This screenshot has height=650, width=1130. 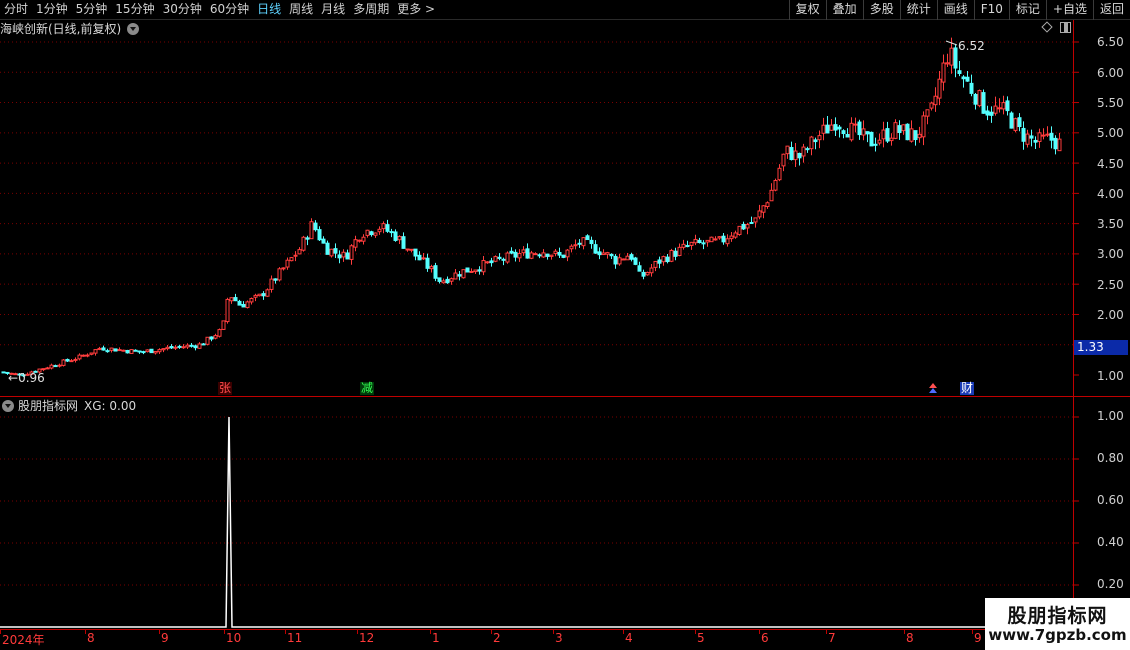 What do you see at coordinates (1110, 584) in the screenshot?
I see `indicator-tick: 0.20` at bounding box center [1110, 584].